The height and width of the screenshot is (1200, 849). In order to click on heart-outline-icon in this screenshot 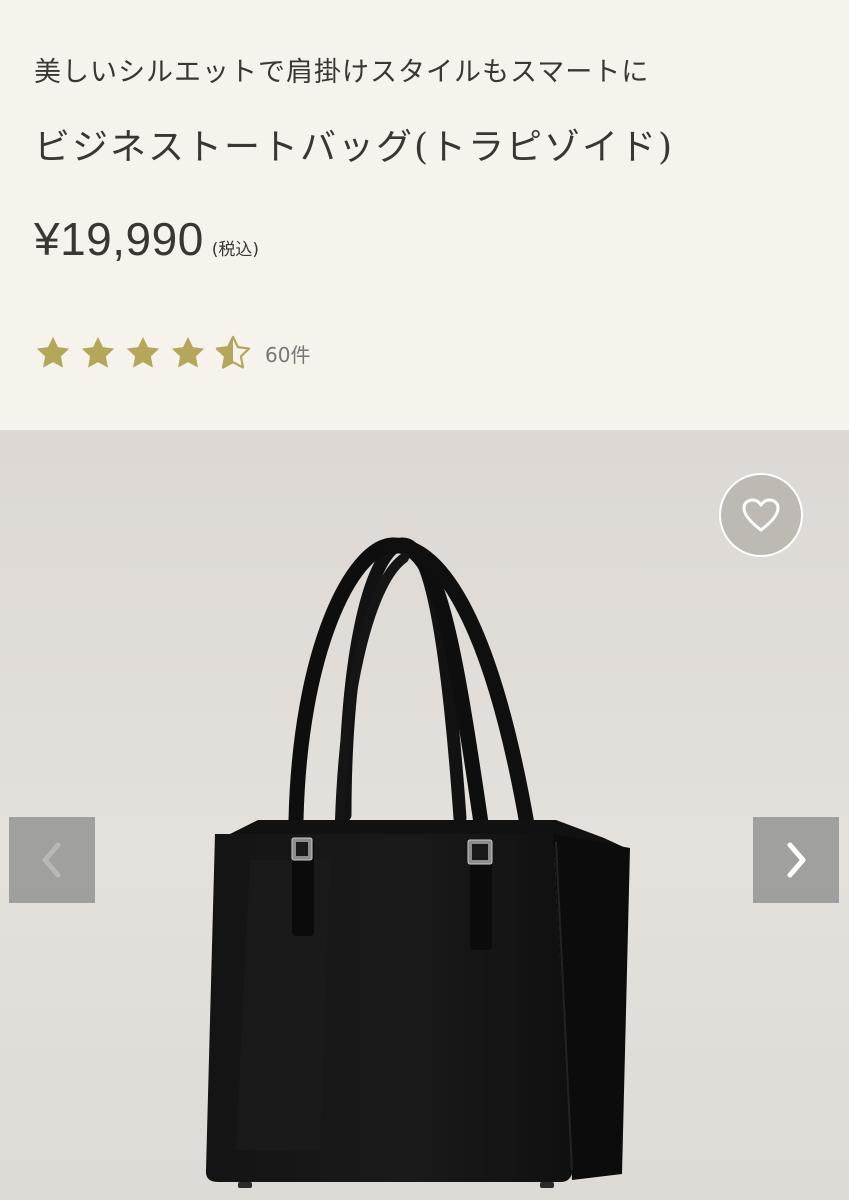, I will do `click(761, 515)`.